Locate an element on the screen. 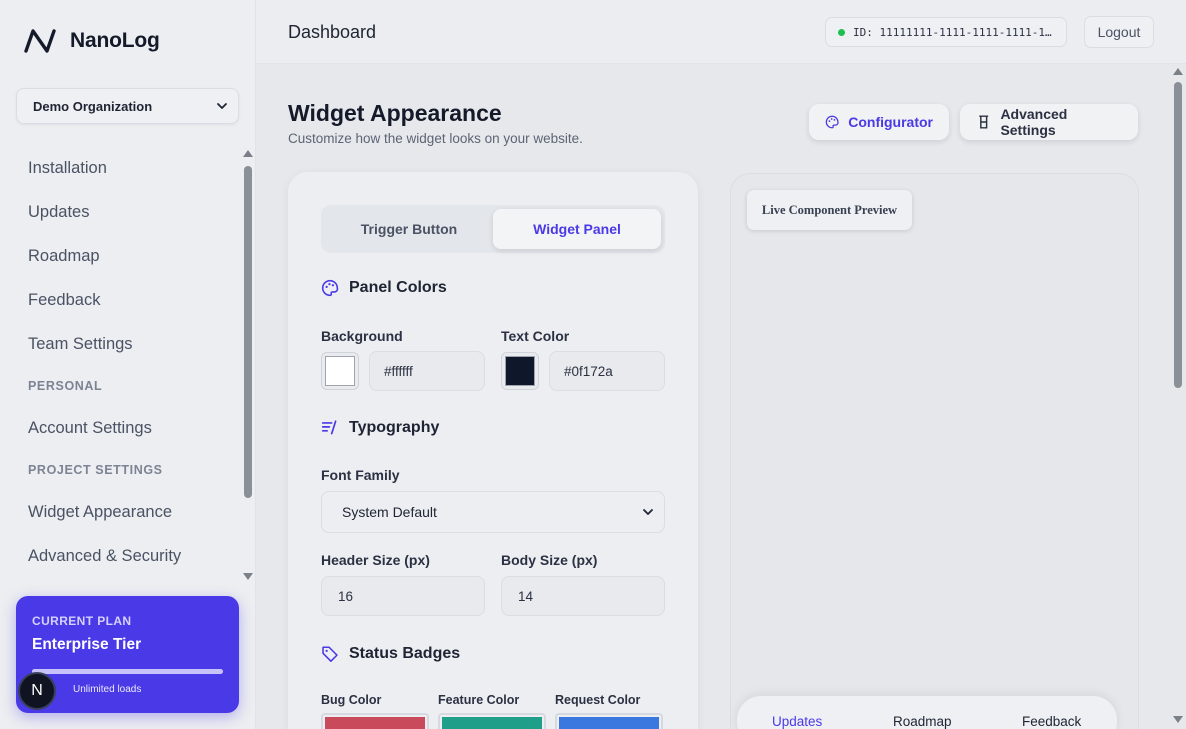  background-label: Background is located at coordinates (362, 336).